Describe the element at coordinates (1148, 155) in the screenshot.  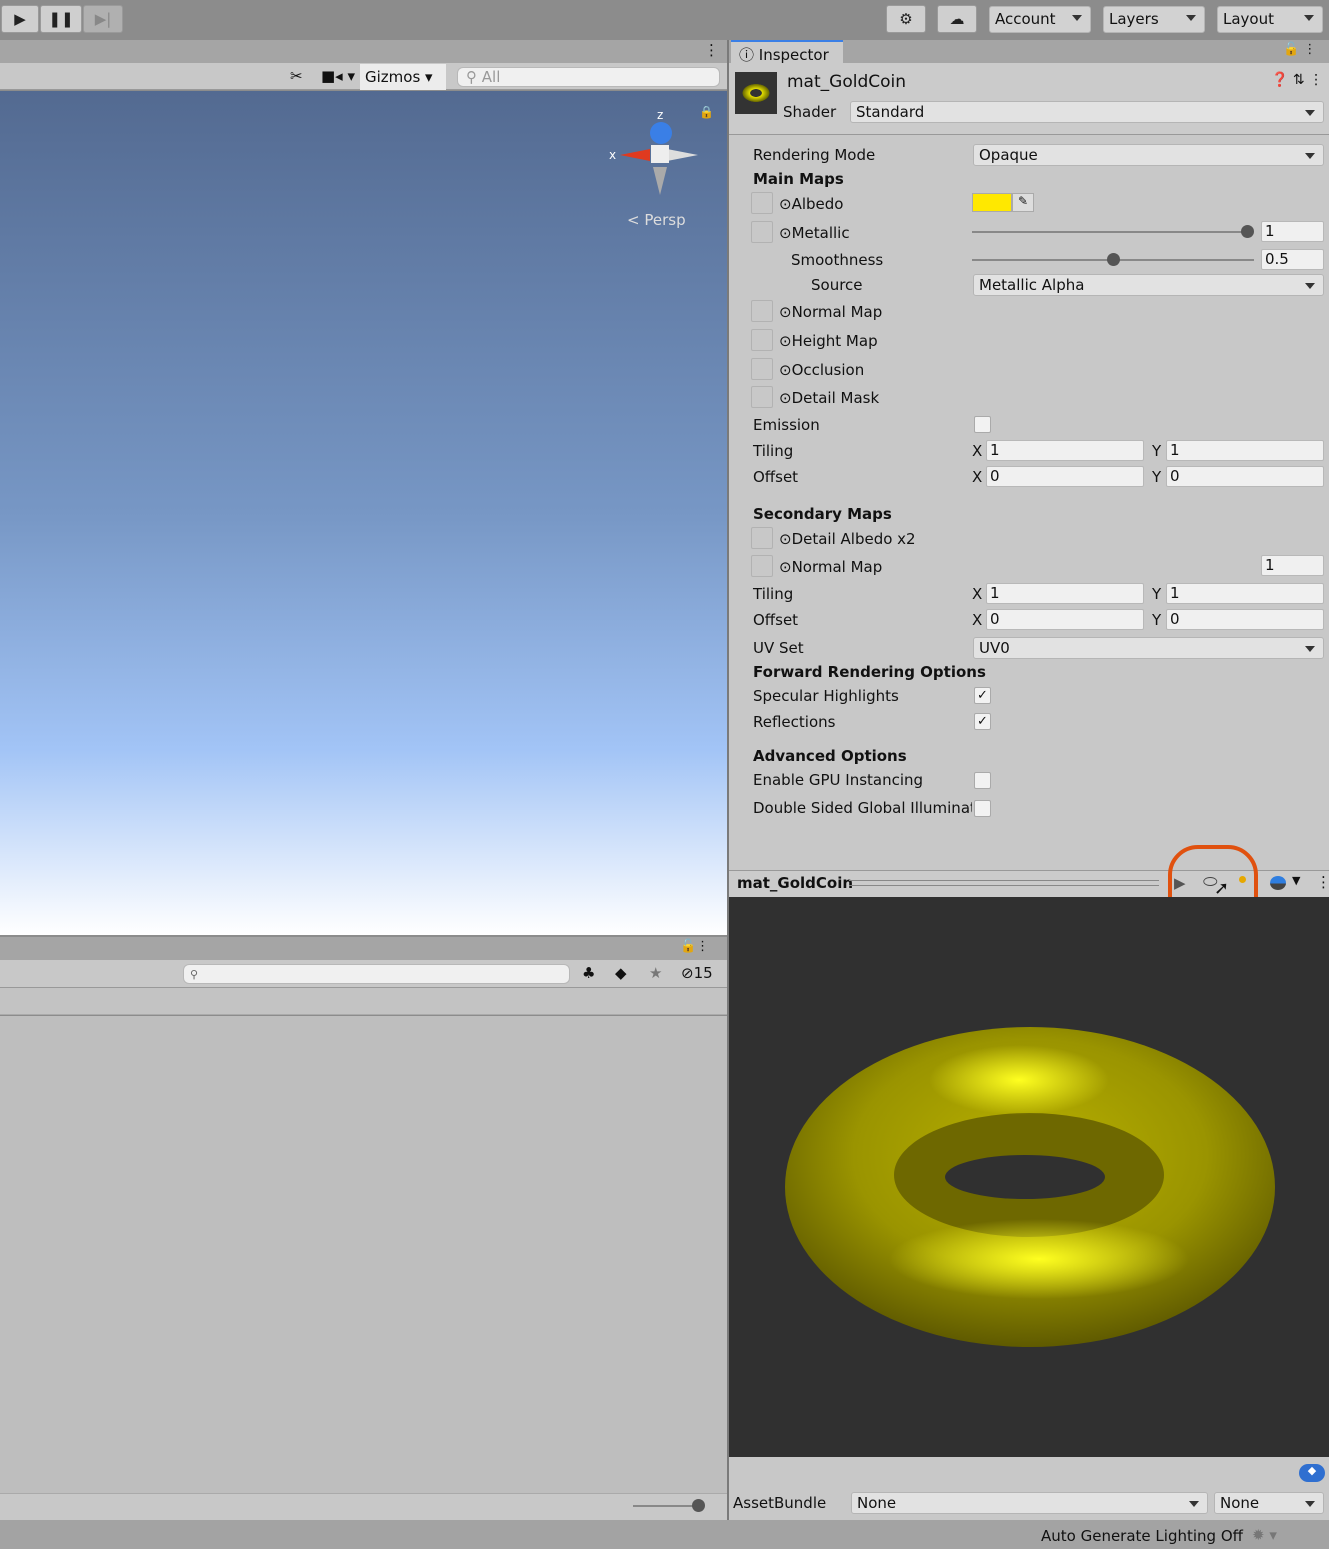
I see `rendering-mode-dropdown: Opaque` at that location.